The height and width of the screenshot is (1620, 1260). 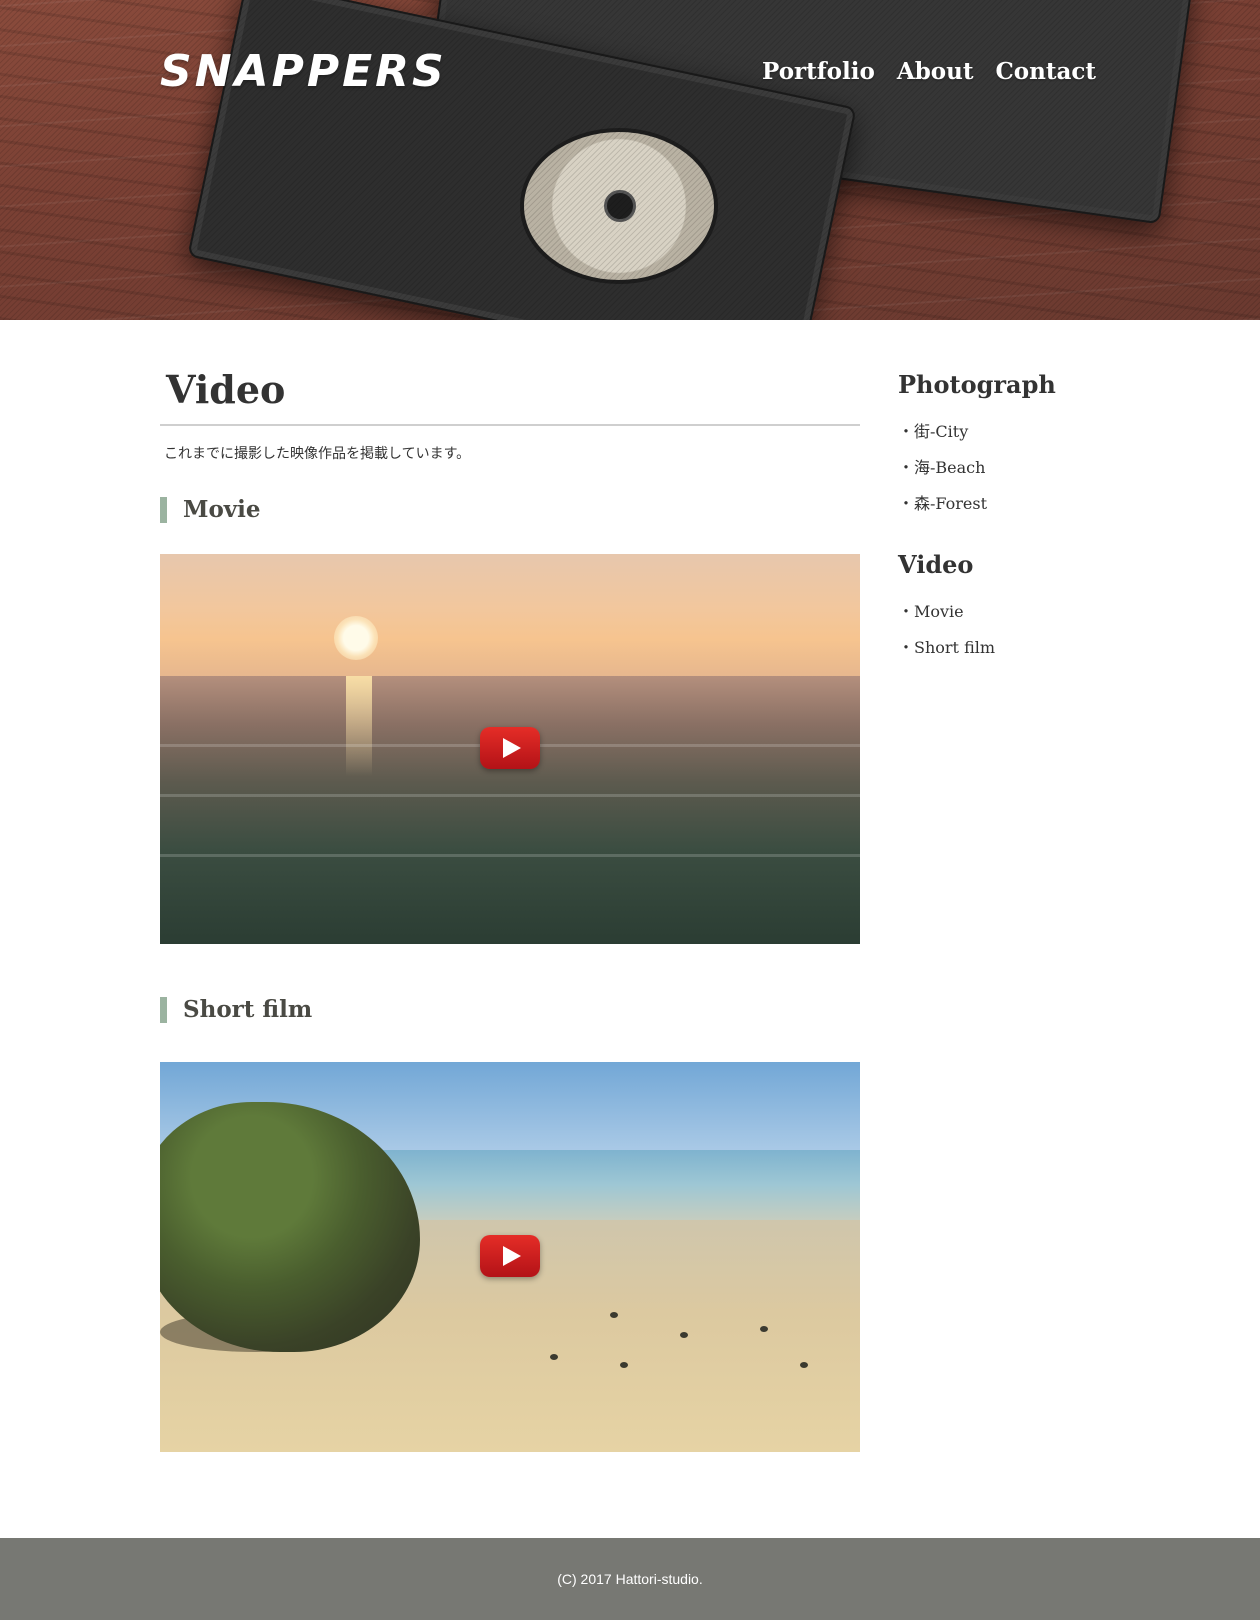 What do you see at coordinates (1003, 504) in the screenshot?
I see `sidebar-item-forest: ・森-Forest` at bounding box center [1003, 504].